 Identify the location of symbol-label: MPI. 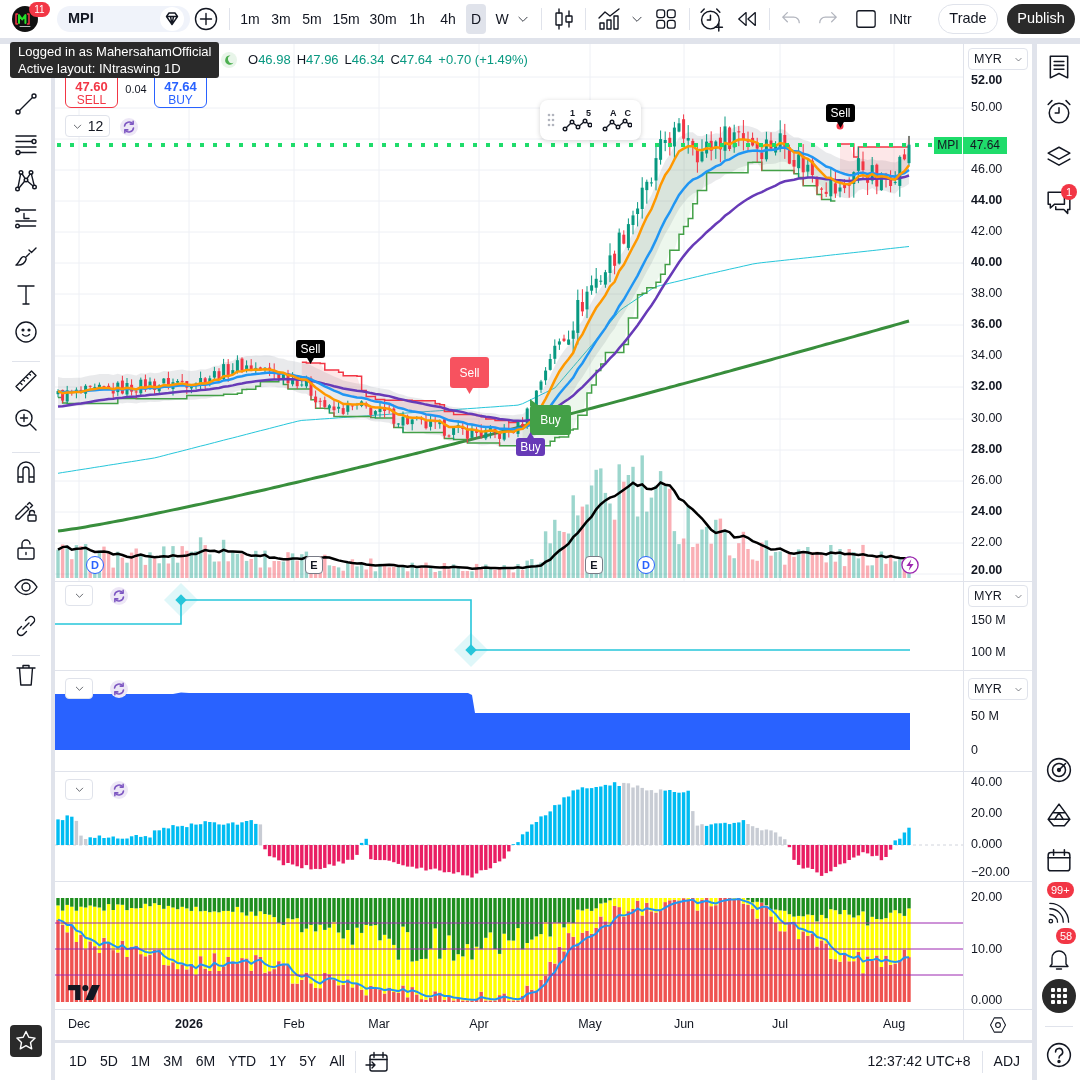
(948, 145).